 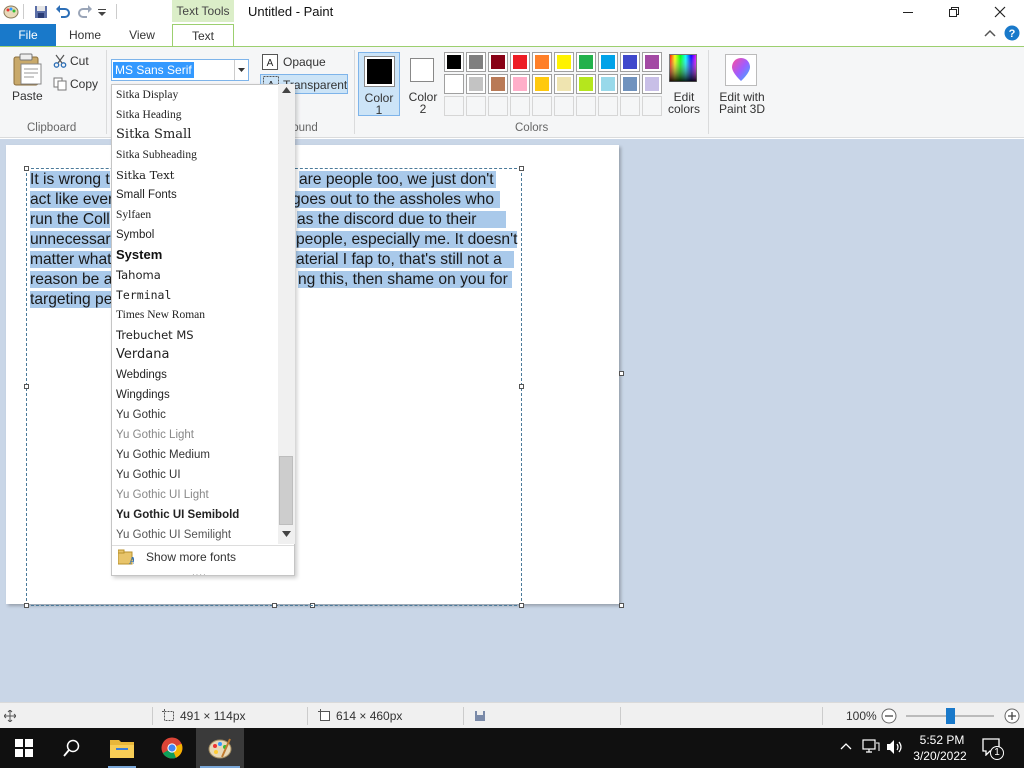 What do you see at coordinates (196, 215) in the screenshot?
I see `font-list-item: Sylfaen` at bounding box center [196, 215].